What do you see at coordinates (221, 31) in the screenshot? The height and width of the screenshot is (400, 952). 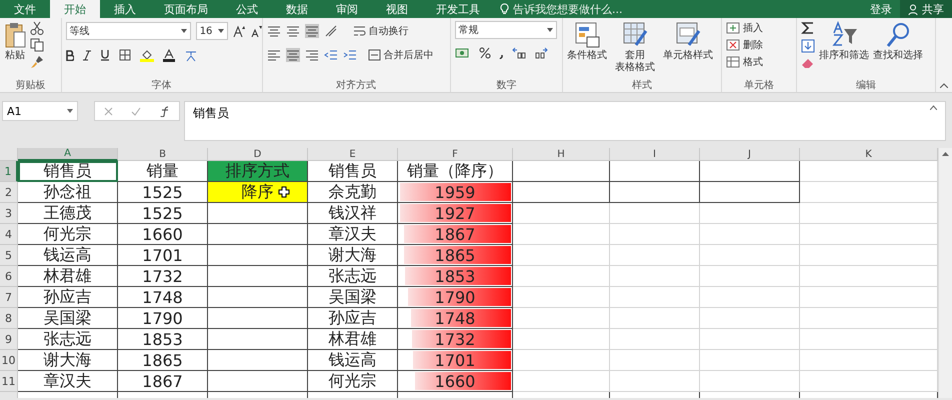 I see `caret-icon` at bounding box center [221, 31].